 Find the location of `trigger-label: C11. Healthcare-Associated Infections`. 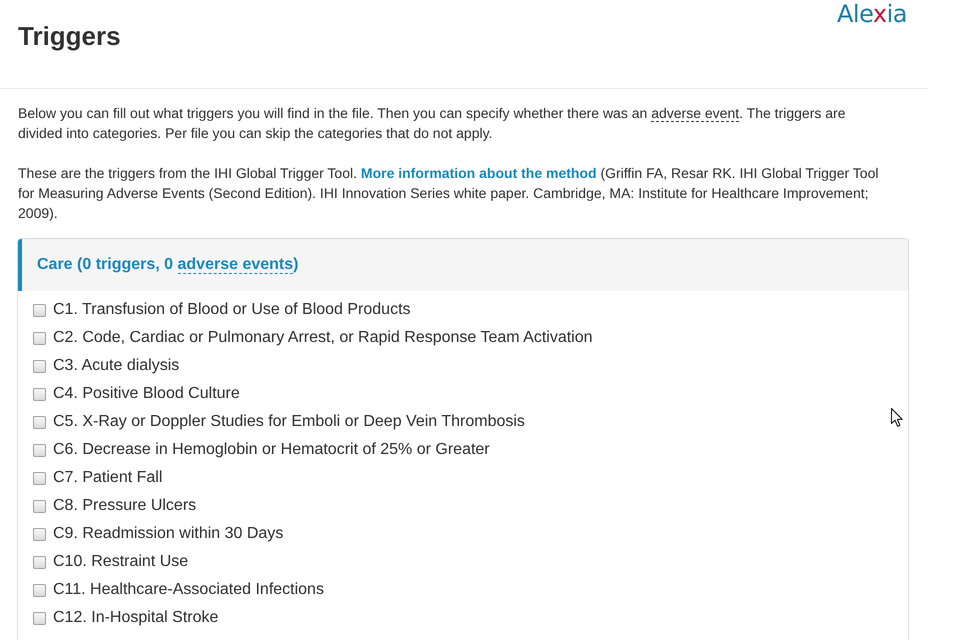

trigger-label: C11. Healthcare-Associated Infections is located at coordinates (188, 590).